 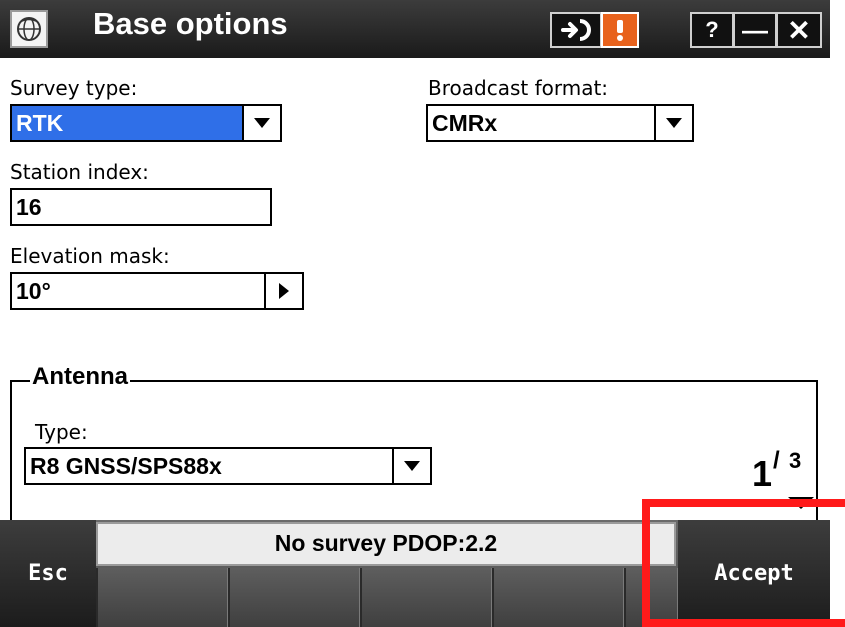 I want to click on station-index-input: 16, so click(x=141, y=207).